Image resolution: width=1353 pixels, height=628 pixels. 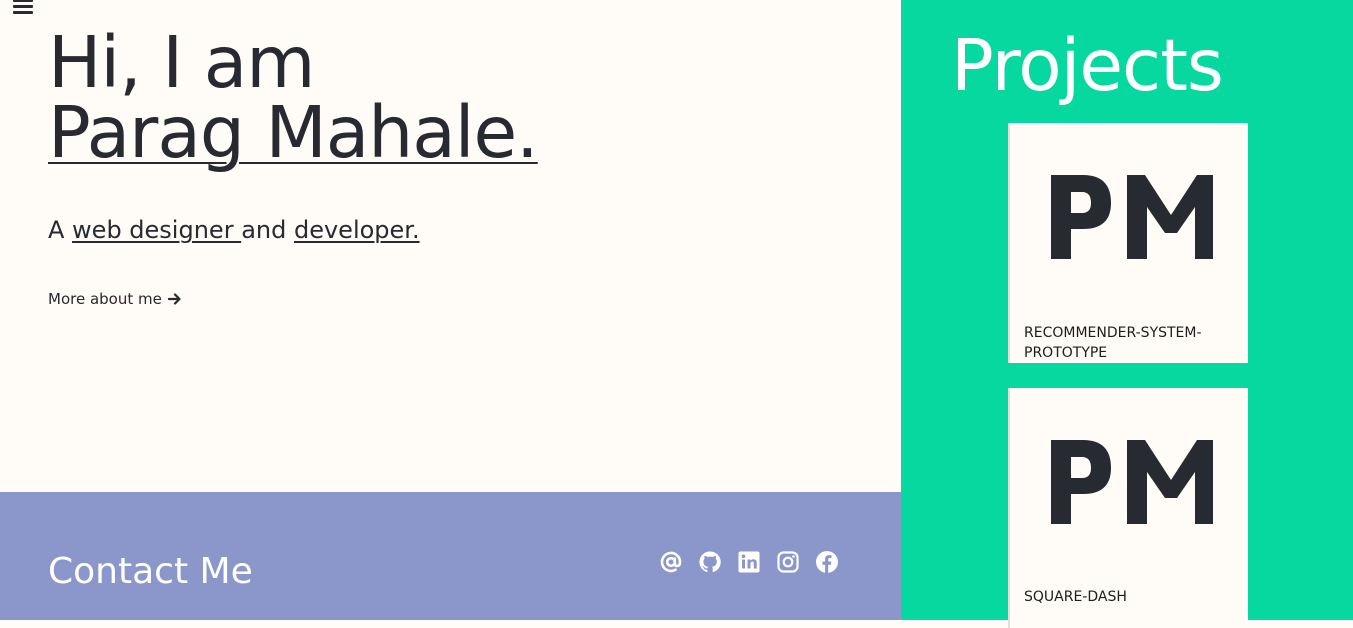 What do you see at coordinates (174, 299) in the screenshot?
I see `arrow-right-icon` at bounding box center [174, 299].